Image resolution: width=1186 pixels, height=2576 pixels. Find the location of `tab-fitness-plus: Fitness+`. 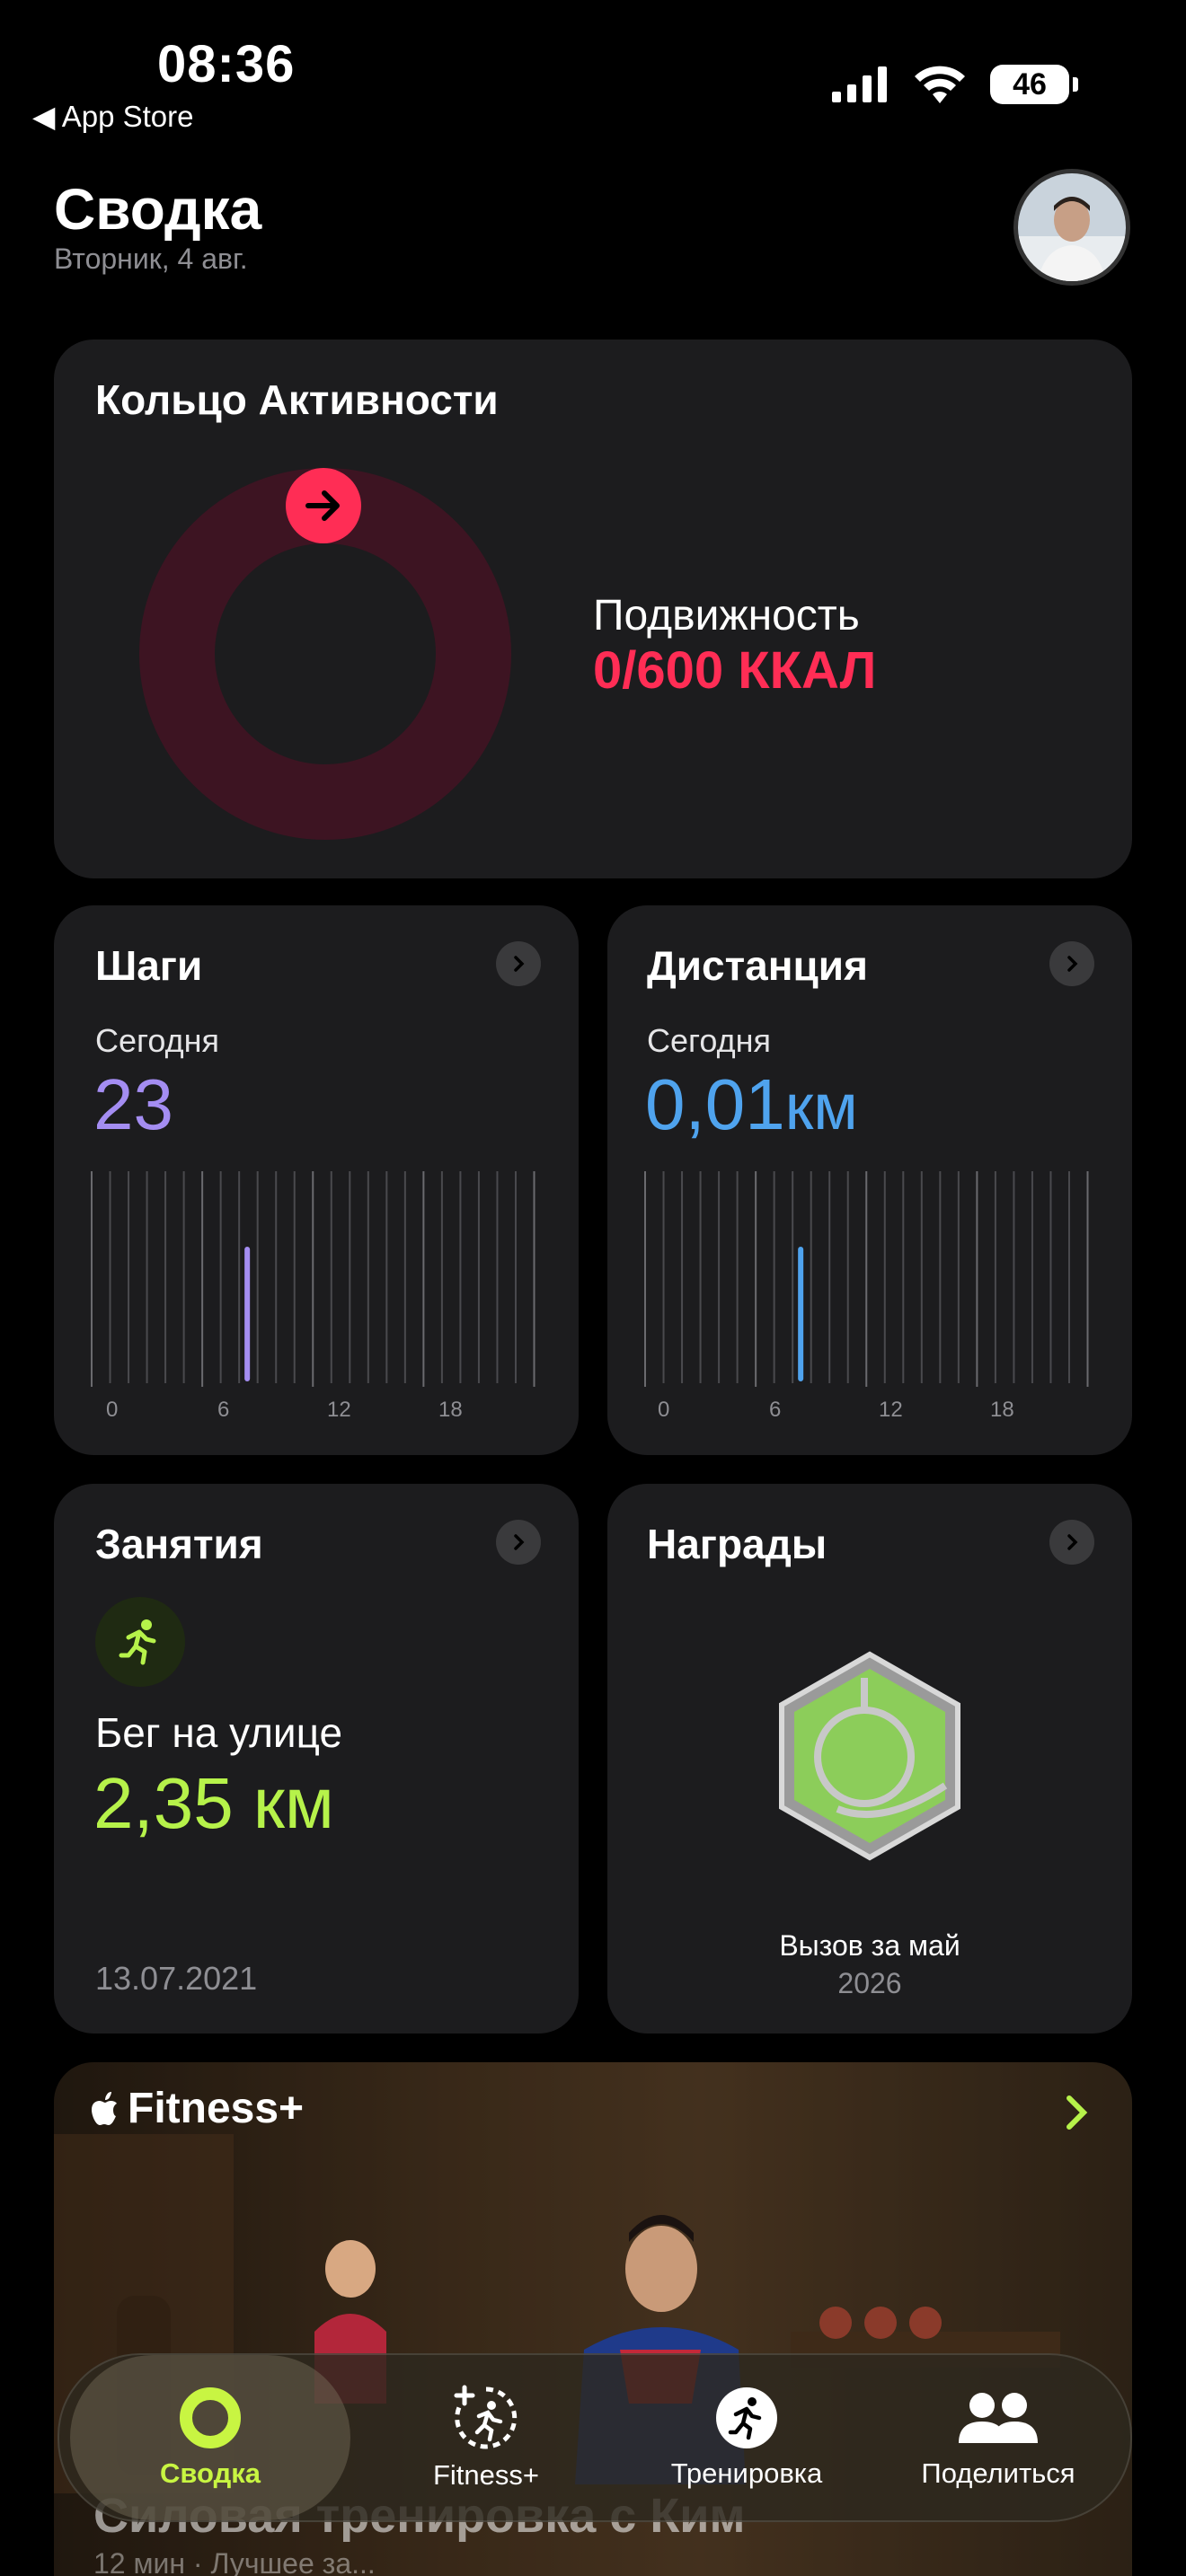

tab-fitness-plus: Fitness+ is located at coordinates (486, 2437).